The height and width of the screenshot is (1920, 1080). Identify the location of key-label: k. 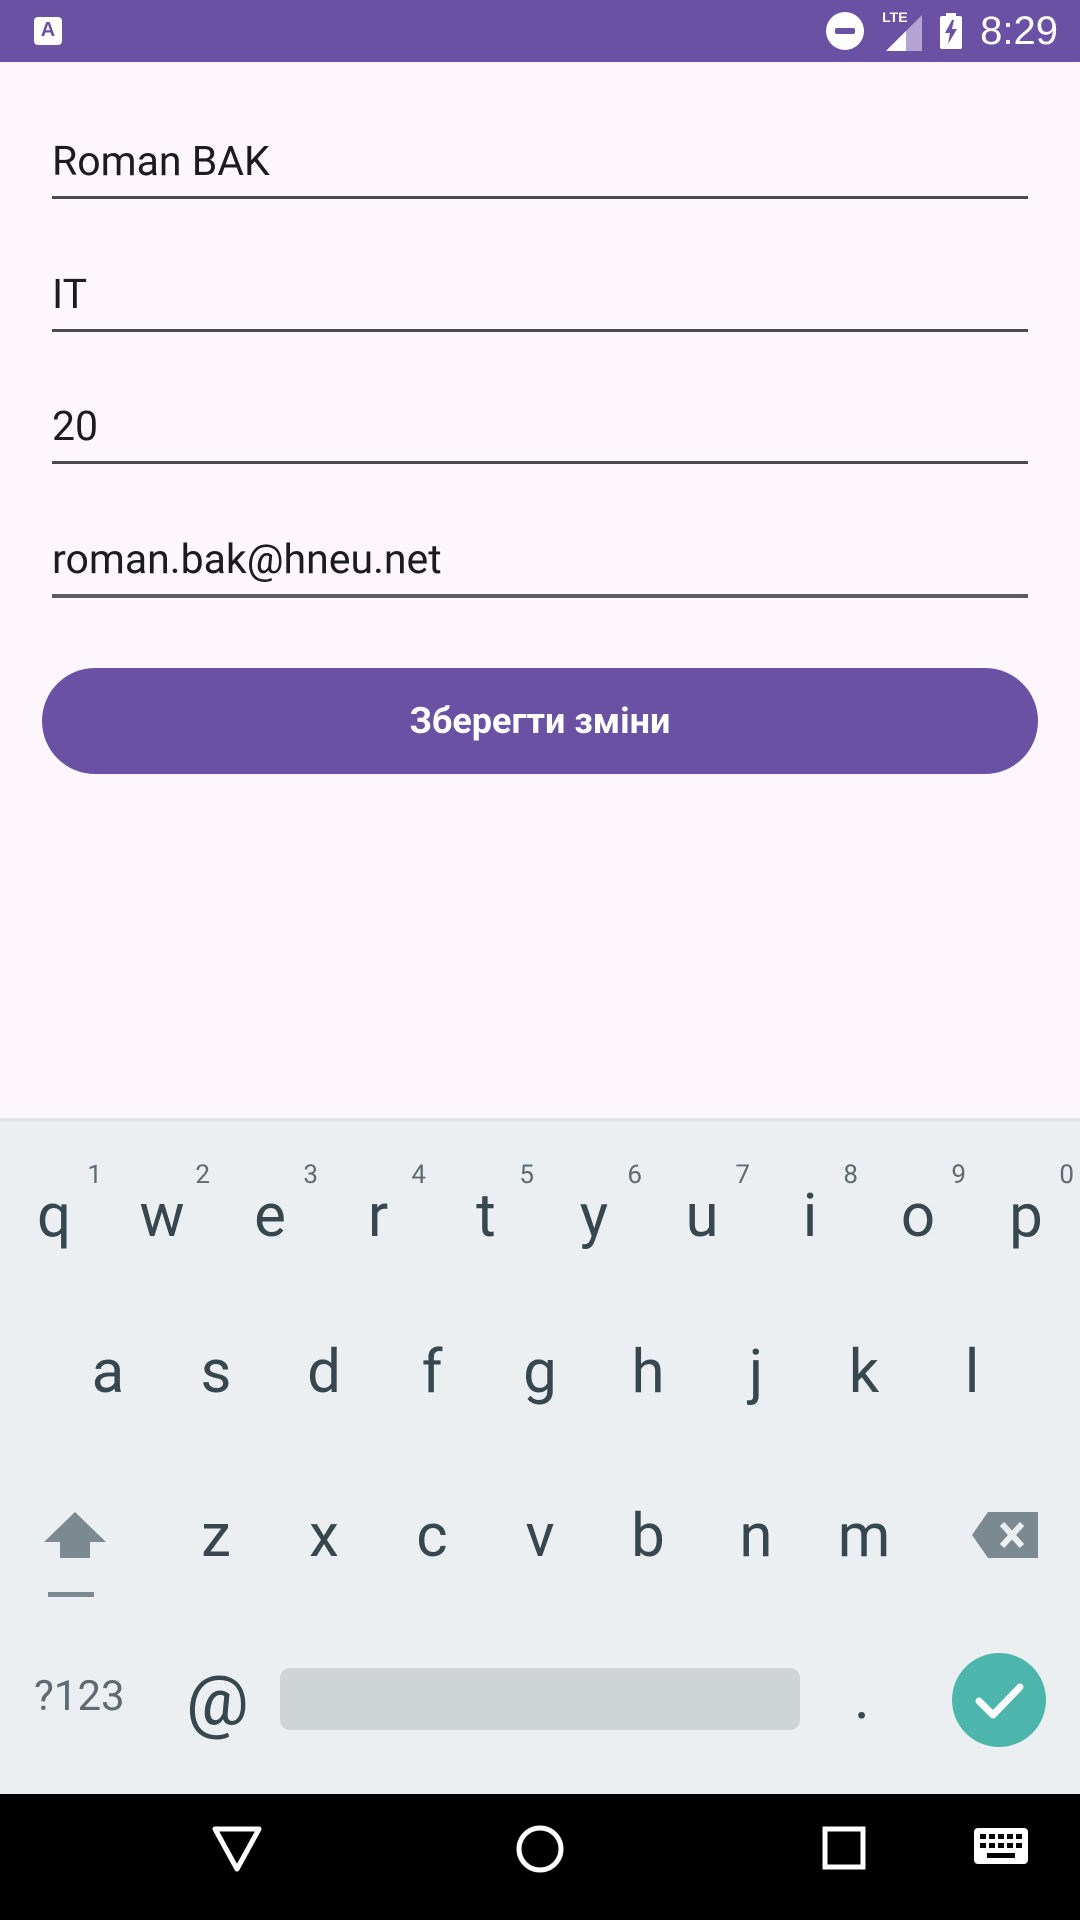
(864, 1371).